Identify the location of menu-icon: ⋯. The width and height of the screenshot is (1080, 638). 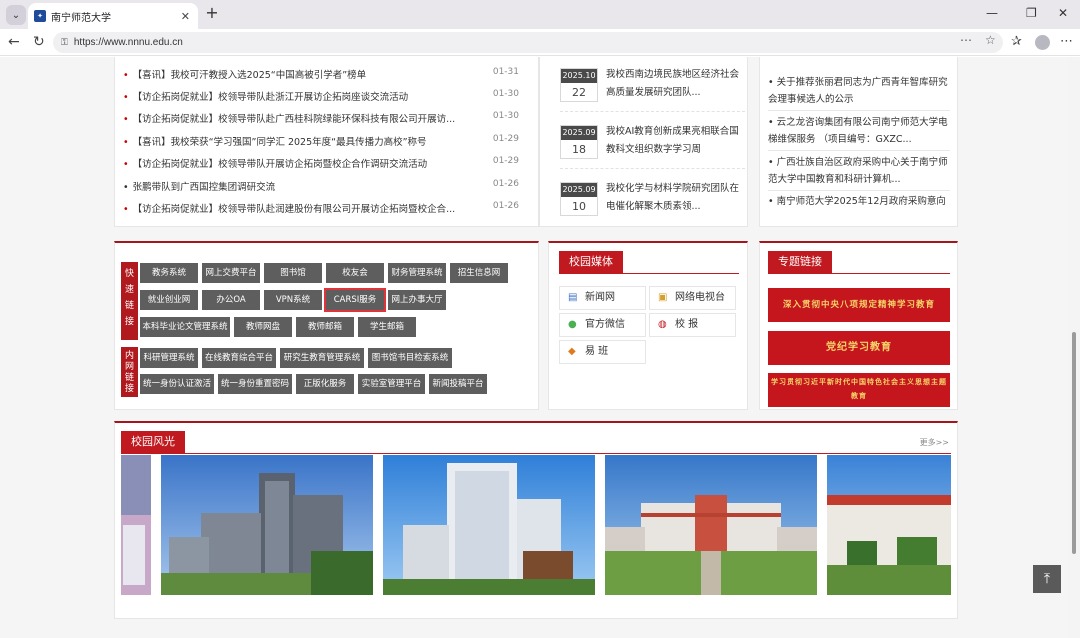
(1066, 41).